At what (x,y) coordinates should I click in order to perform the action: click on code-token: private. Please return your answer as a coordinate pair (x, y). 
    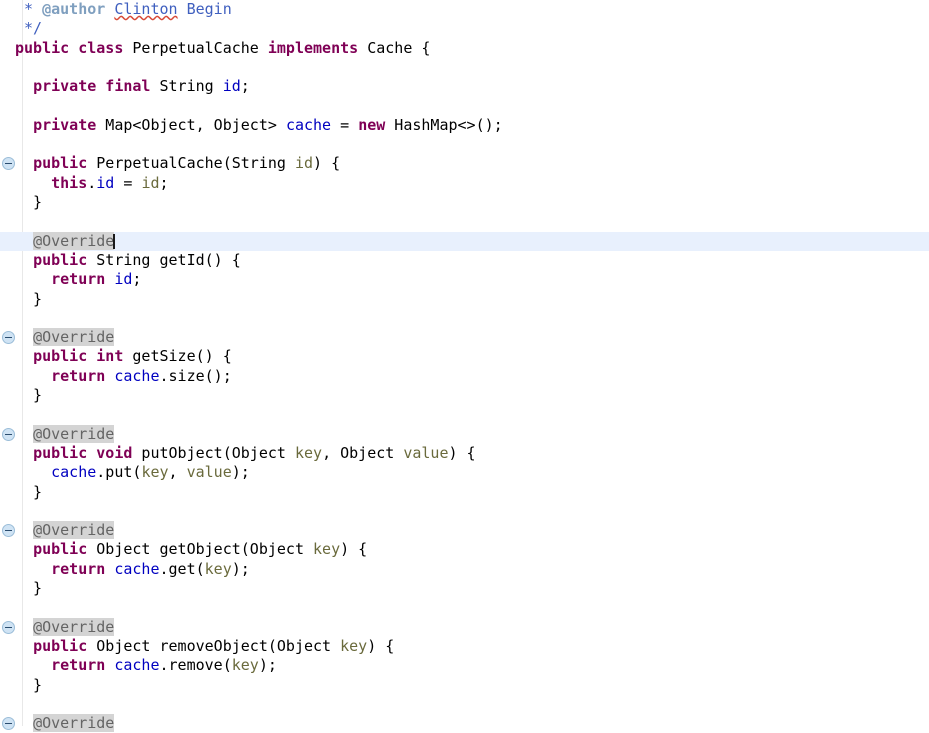
    Looking at the image, I should click on (65, 124).